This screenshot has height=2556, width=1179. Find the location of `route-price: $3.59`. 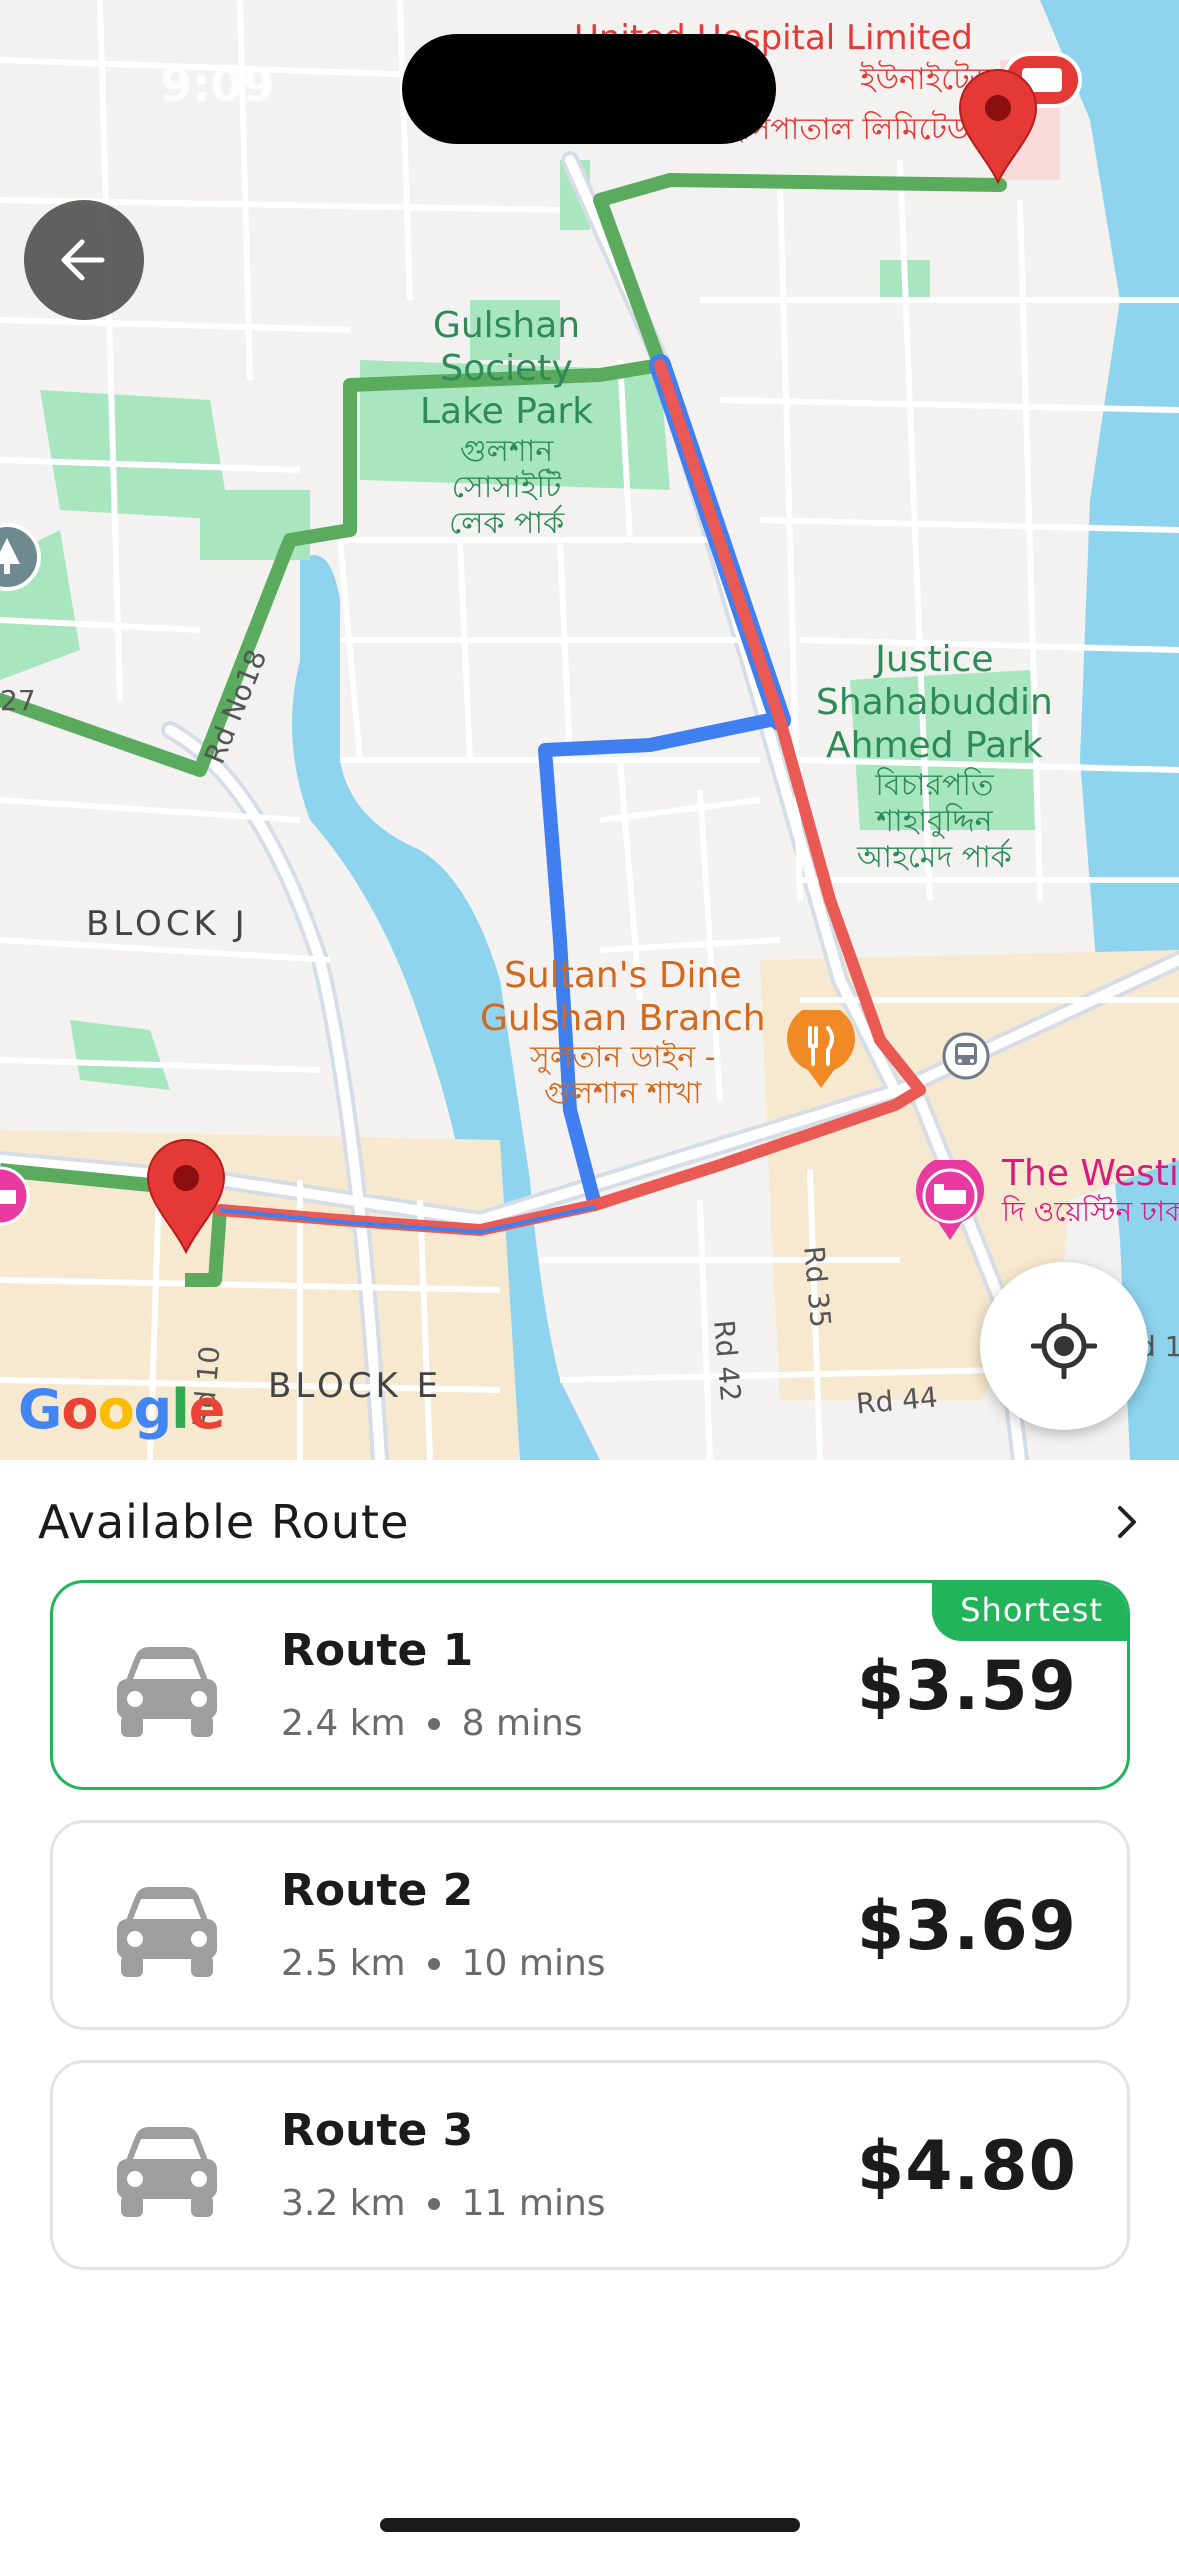

route-price: $3.59 is located at coordinates (966, 1686).